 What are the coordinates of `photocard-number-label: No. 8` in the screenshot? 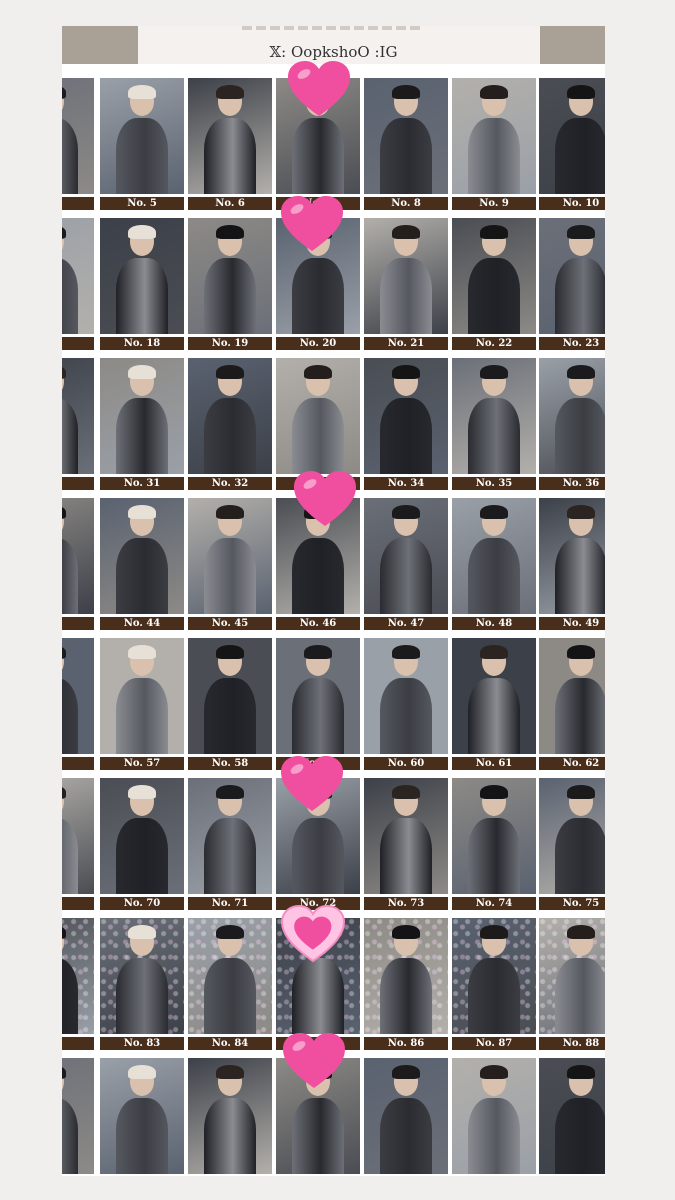 It's located at (406, 203).